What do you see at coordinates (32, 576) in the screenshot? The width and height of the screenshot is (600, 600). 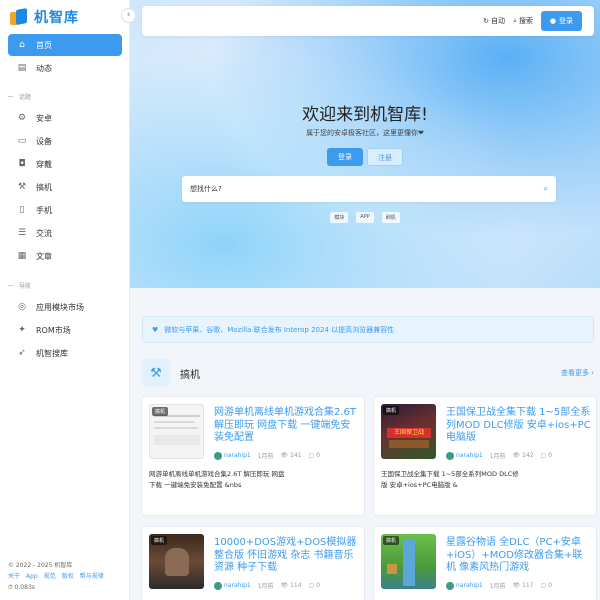 I see `footer-link: App` at bounding box center [32, 576].